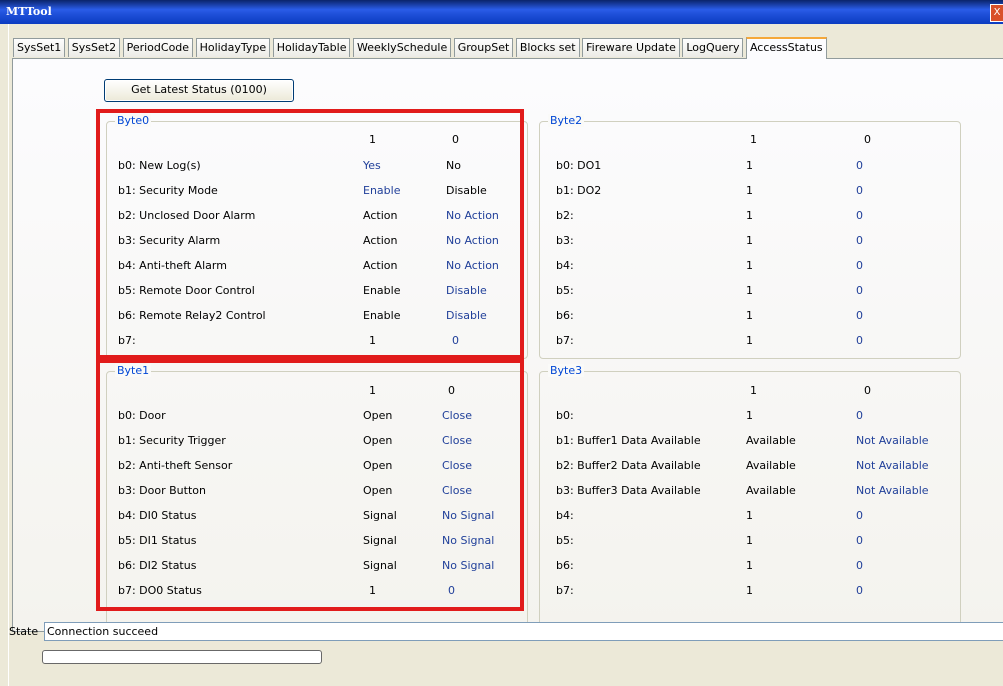 This screenshot has width=1003, height=686. Describe the element at coordinates (631, 47) in the screenshot. I see `tab-fireware-update: Fireware Update` at that location.